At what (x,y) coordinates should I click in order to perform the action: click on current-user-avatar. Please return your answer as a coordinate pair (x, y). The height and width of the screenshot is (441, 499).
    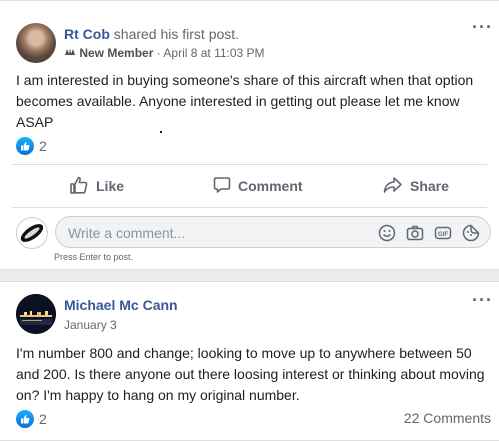
    Looking at the image, I should click on (32, 233).